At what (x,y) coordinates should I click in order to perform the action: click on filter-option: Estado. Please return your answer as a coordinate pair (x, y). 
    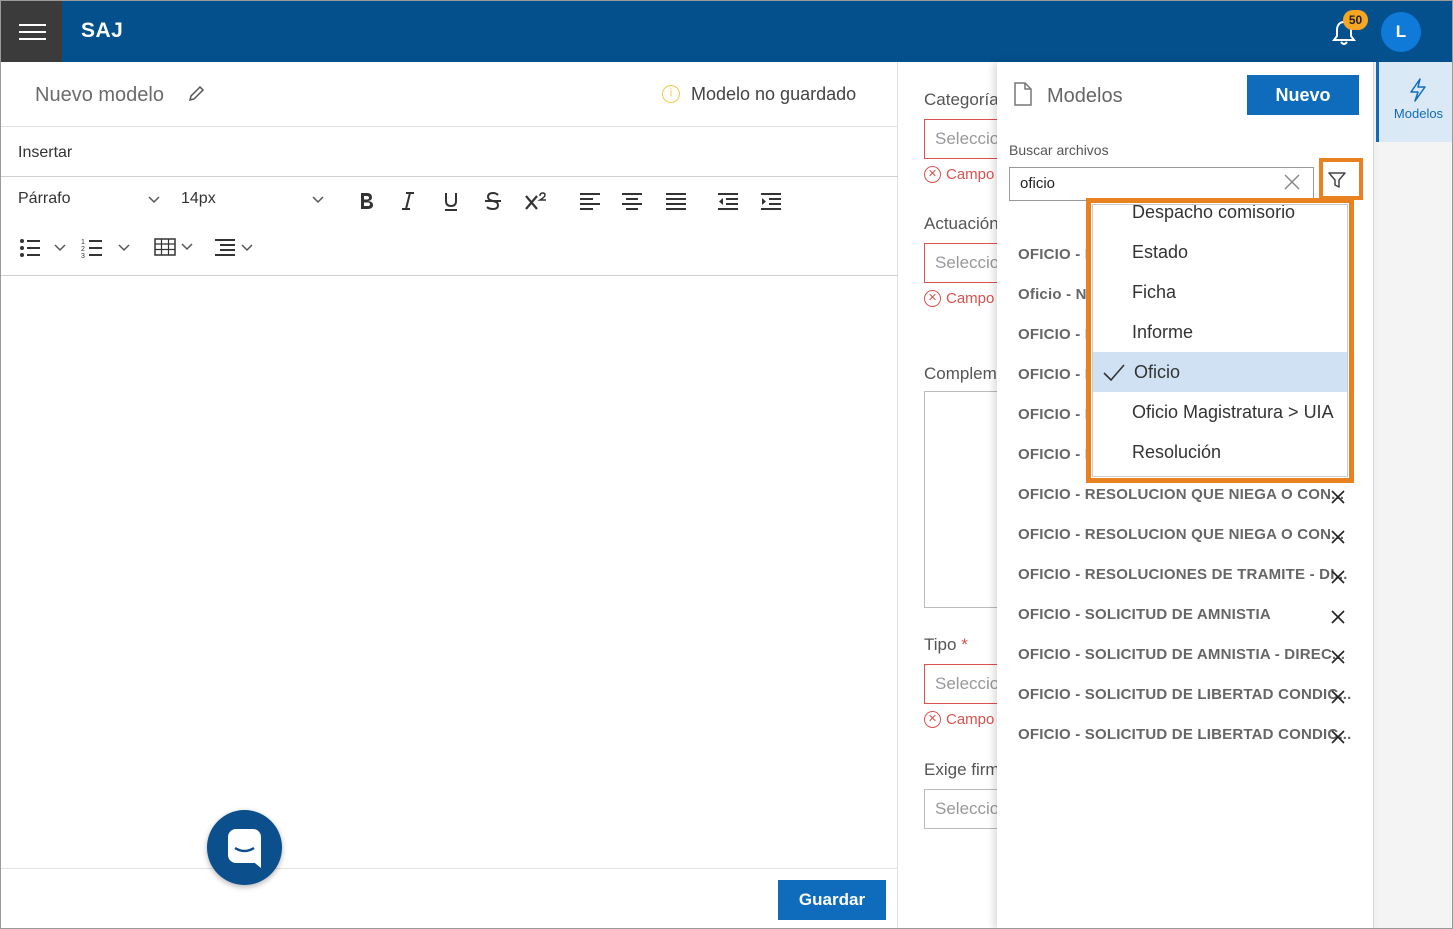
    Looking at the image, I should click on (1220, 252).